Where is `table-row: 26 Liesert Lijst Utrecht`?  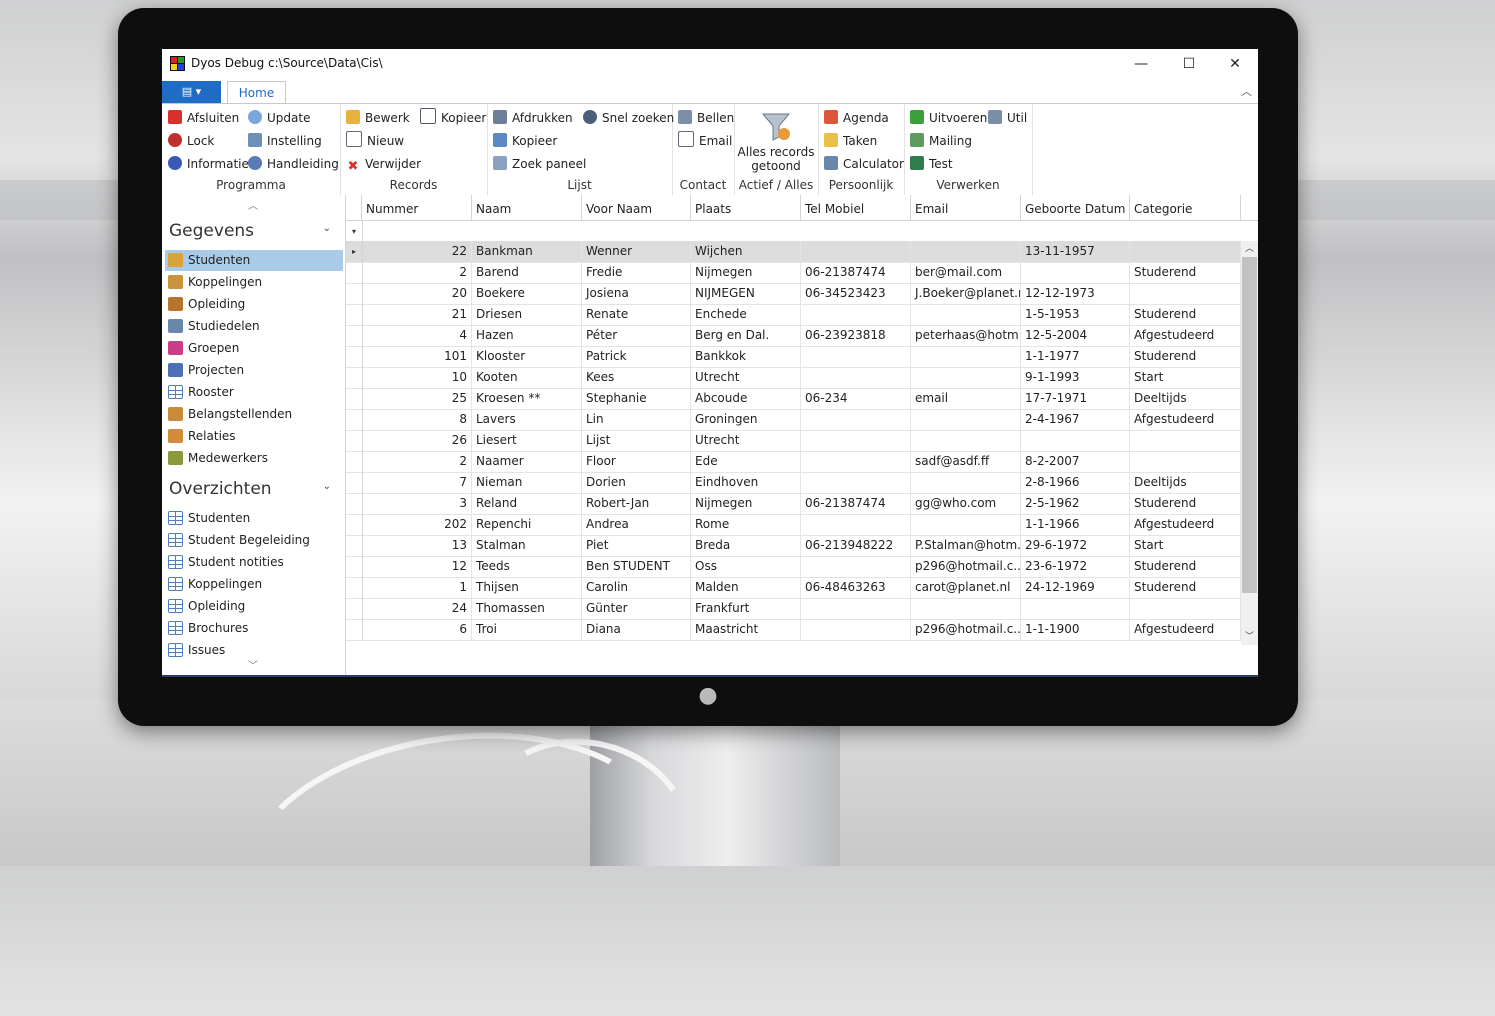 table-row: 26 Liesert Lijst Utrecht is located at coordinates (793, 441).